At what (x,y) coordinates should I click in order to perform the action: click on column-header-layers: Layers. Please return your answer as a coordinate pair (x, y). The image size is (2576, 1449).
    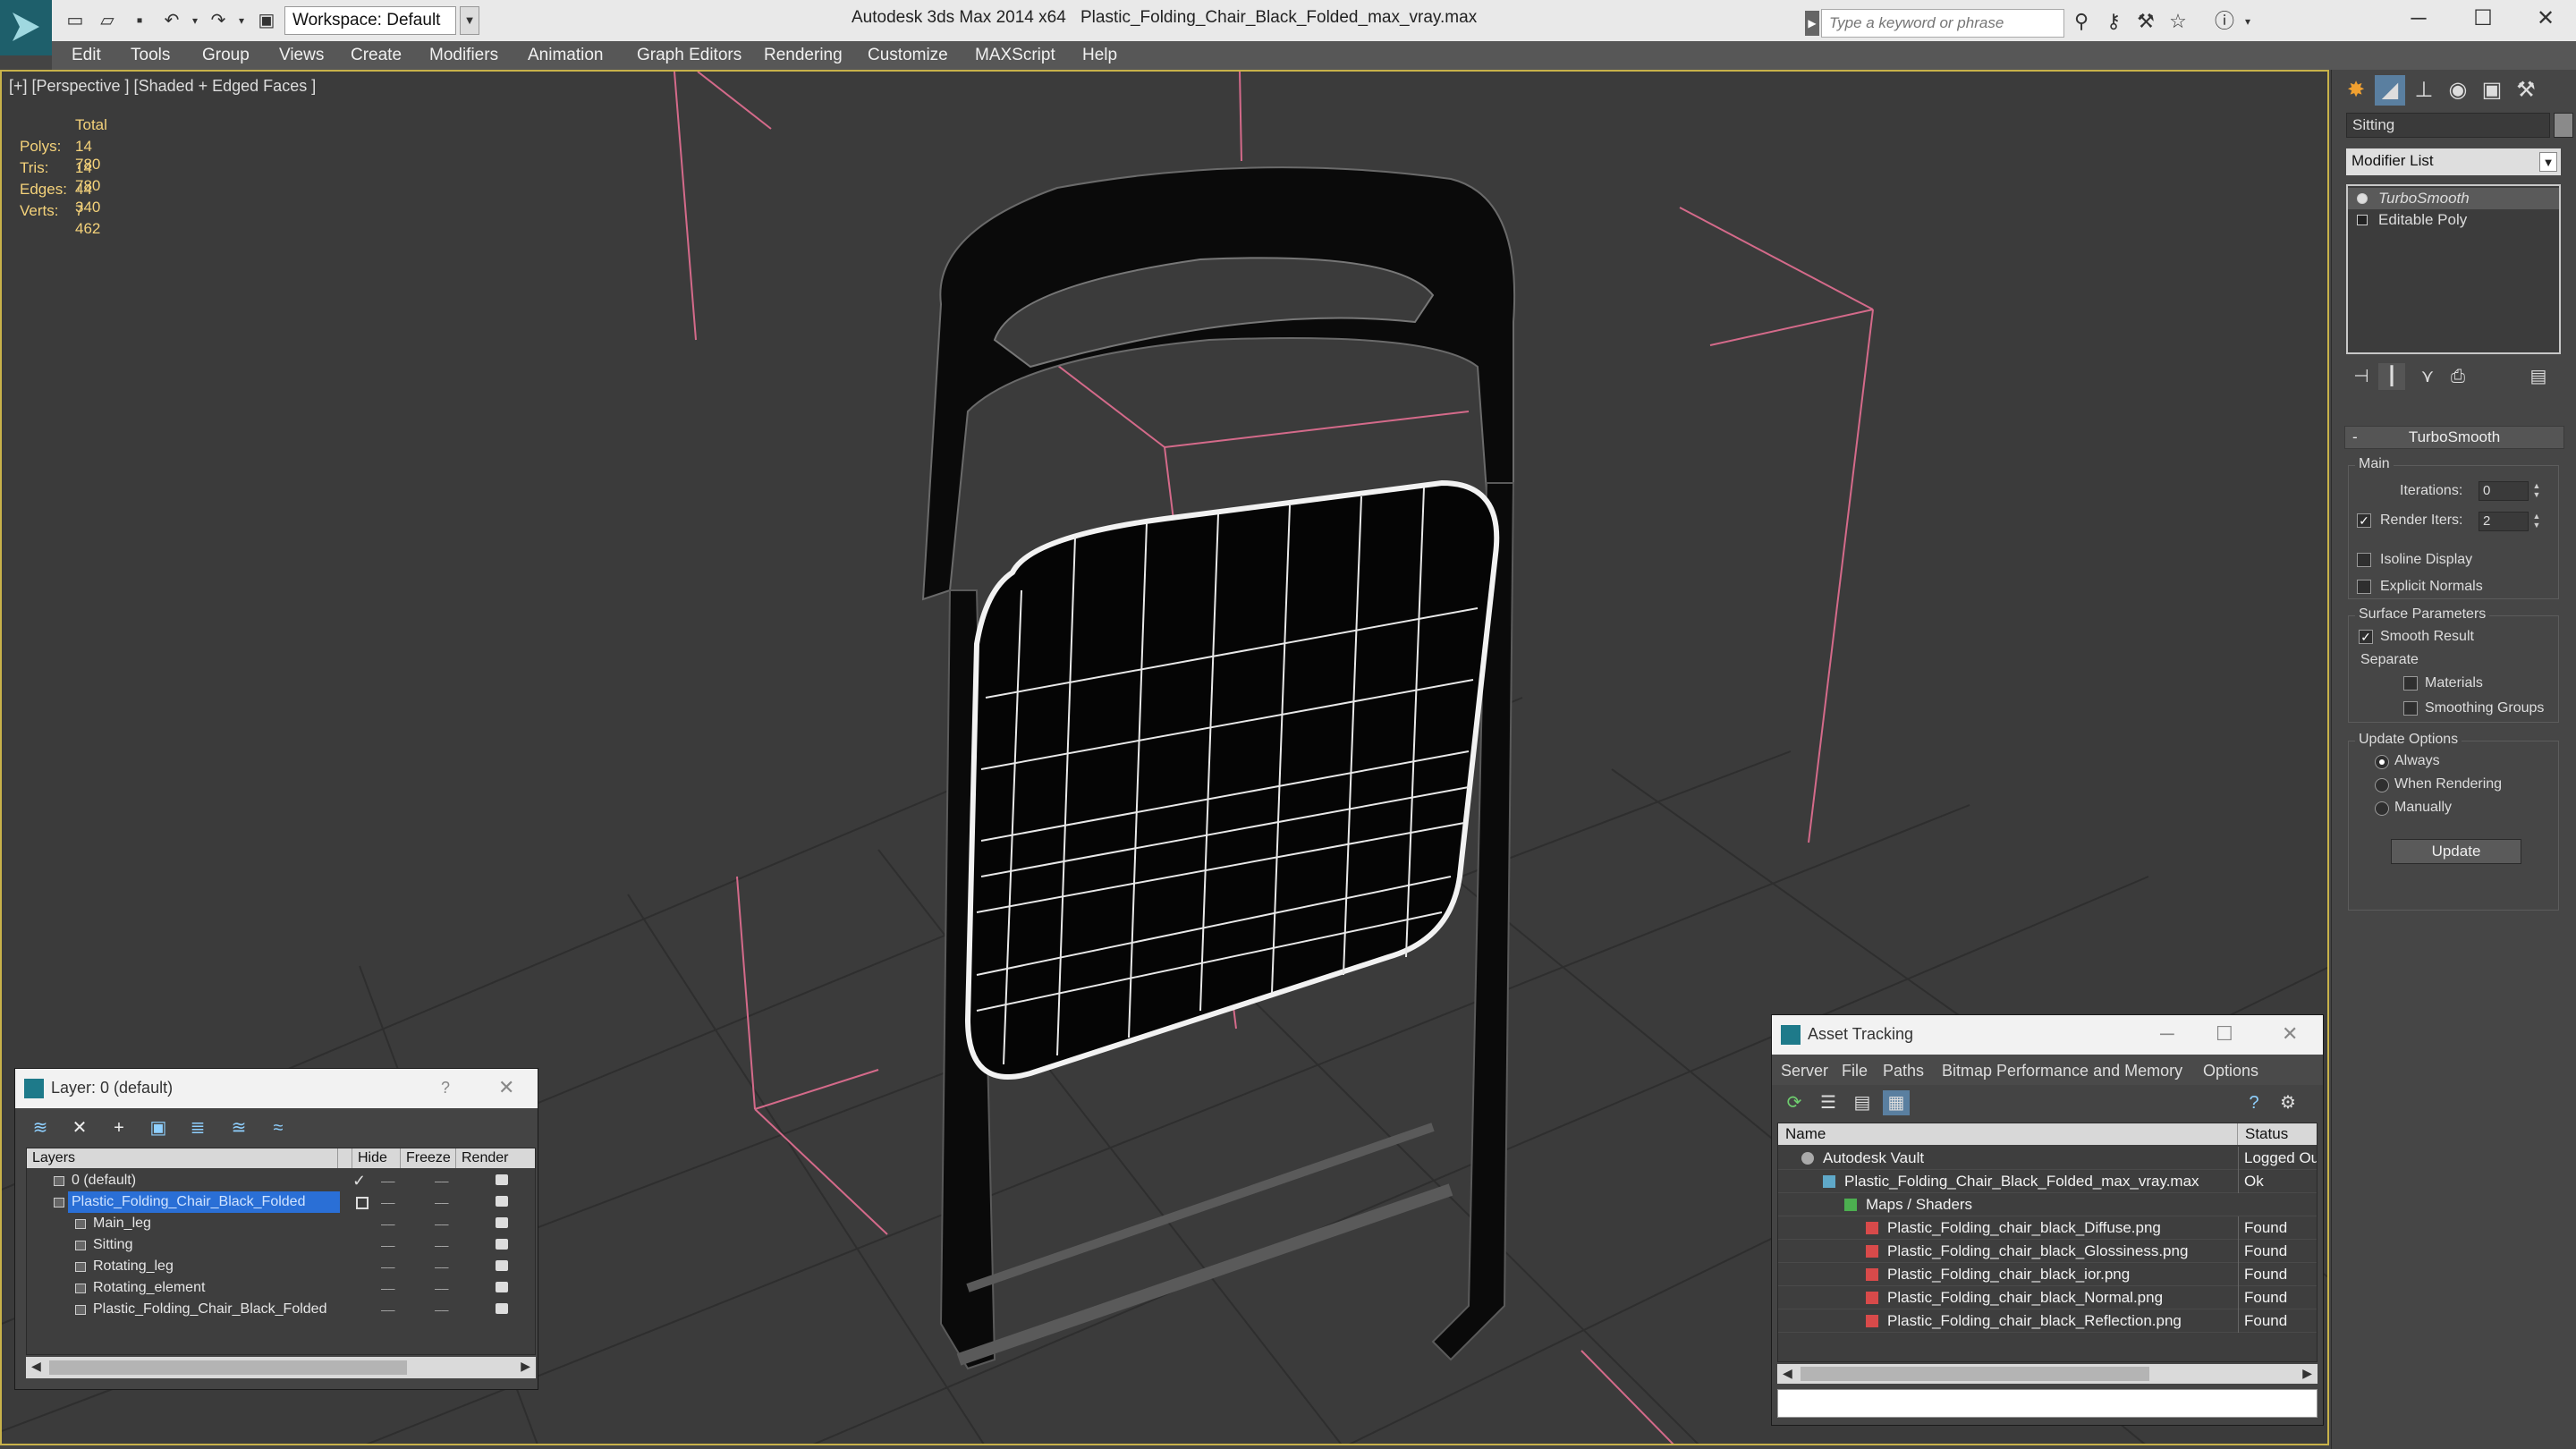
    Looking at the image, I should click on (182, 1158).